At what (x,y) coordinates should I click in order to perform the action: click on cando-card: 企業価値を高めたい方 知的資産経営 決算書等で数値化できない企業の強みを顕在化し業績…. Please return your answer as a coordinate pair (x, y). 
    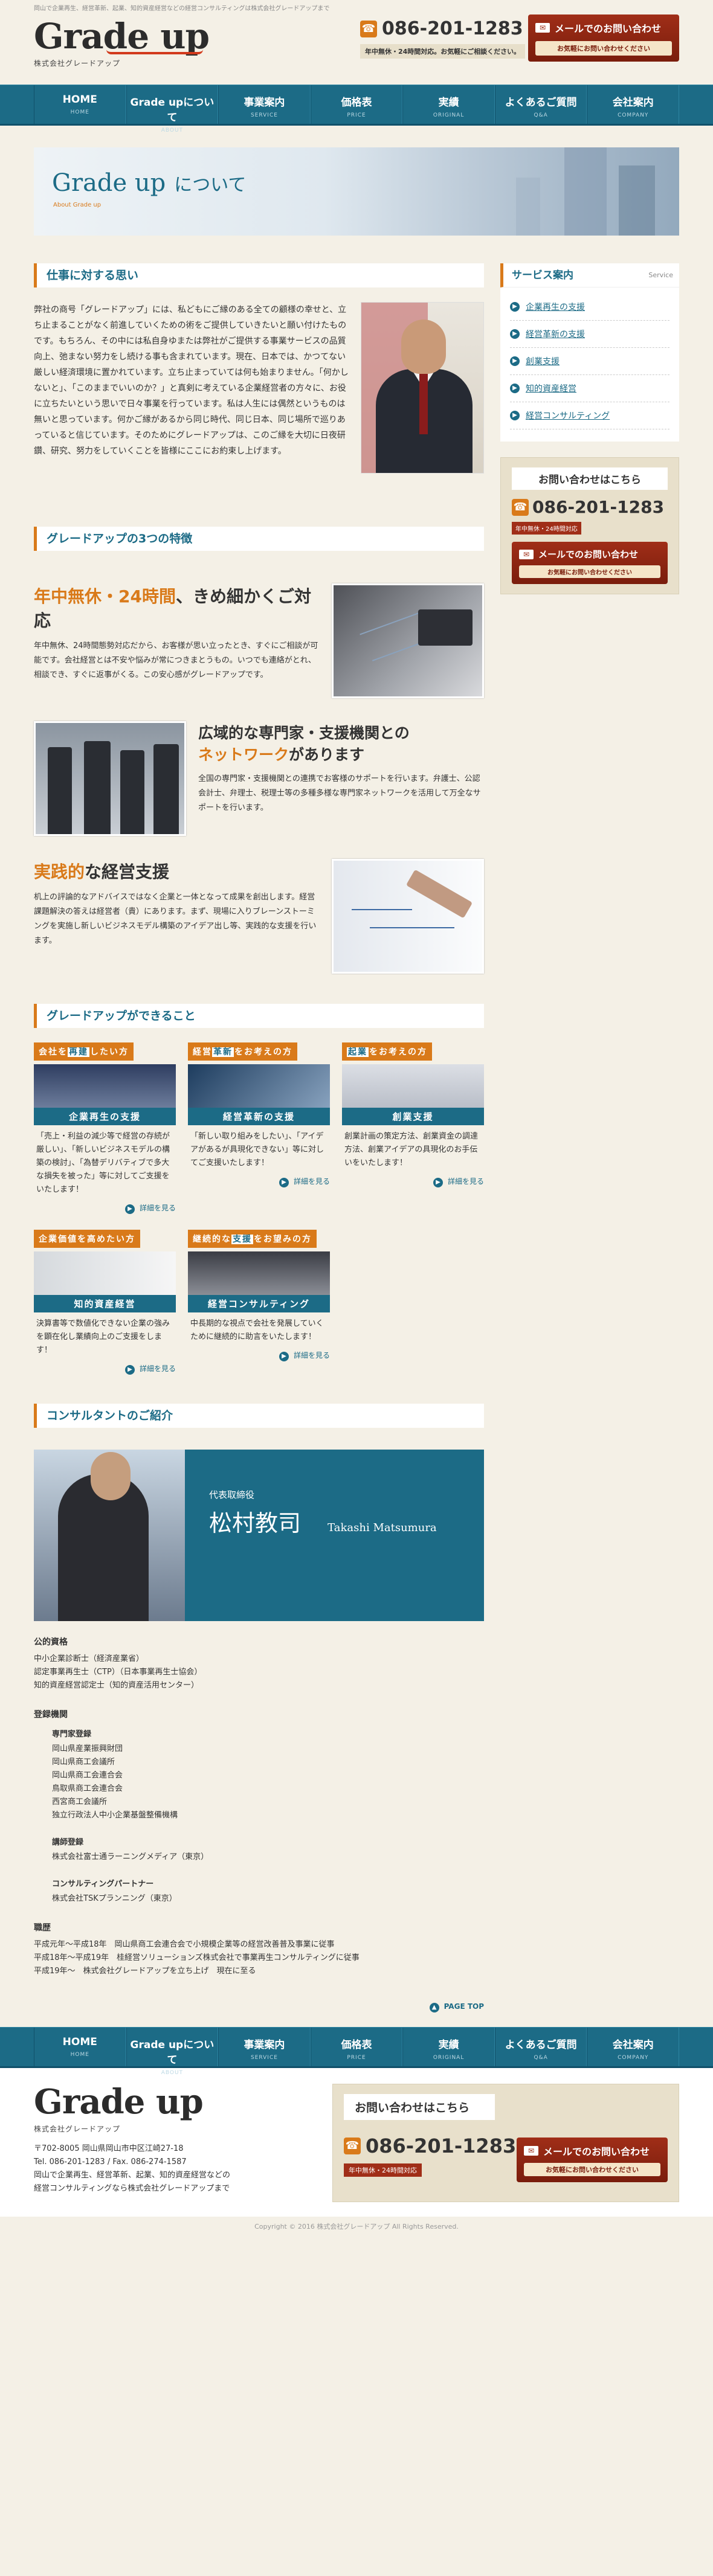
    Looking at the image, I should click on (105, 1305).